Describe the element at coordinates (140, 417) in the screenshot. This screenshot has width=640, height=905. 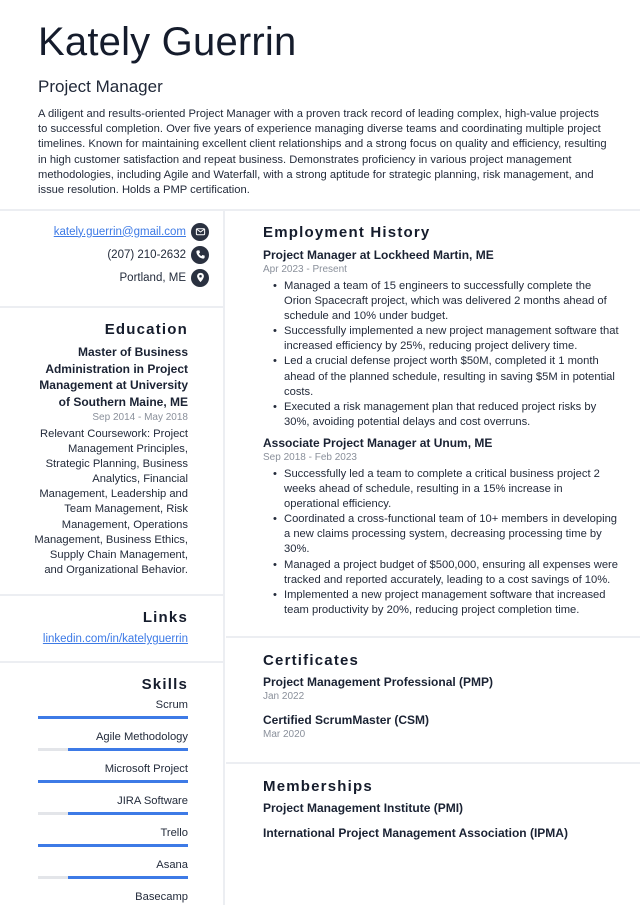
I see `education-dates: Sep 2014 - May 2018` at that location.